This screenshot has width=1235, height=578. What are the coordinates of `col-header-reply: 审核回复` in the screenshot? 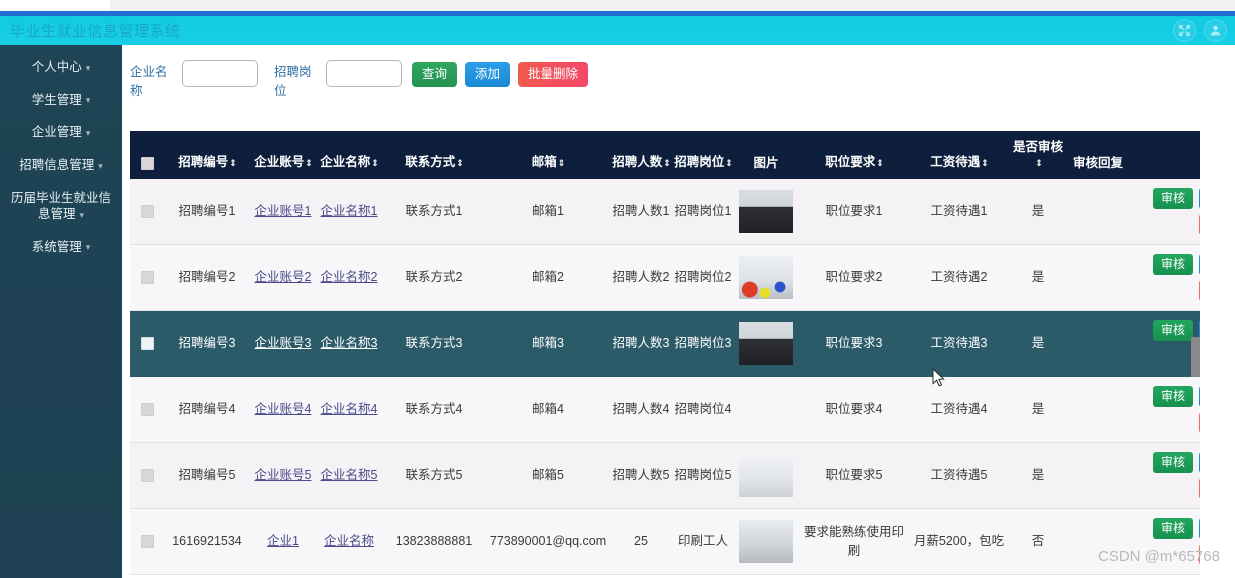 It's located at (1098, 155).